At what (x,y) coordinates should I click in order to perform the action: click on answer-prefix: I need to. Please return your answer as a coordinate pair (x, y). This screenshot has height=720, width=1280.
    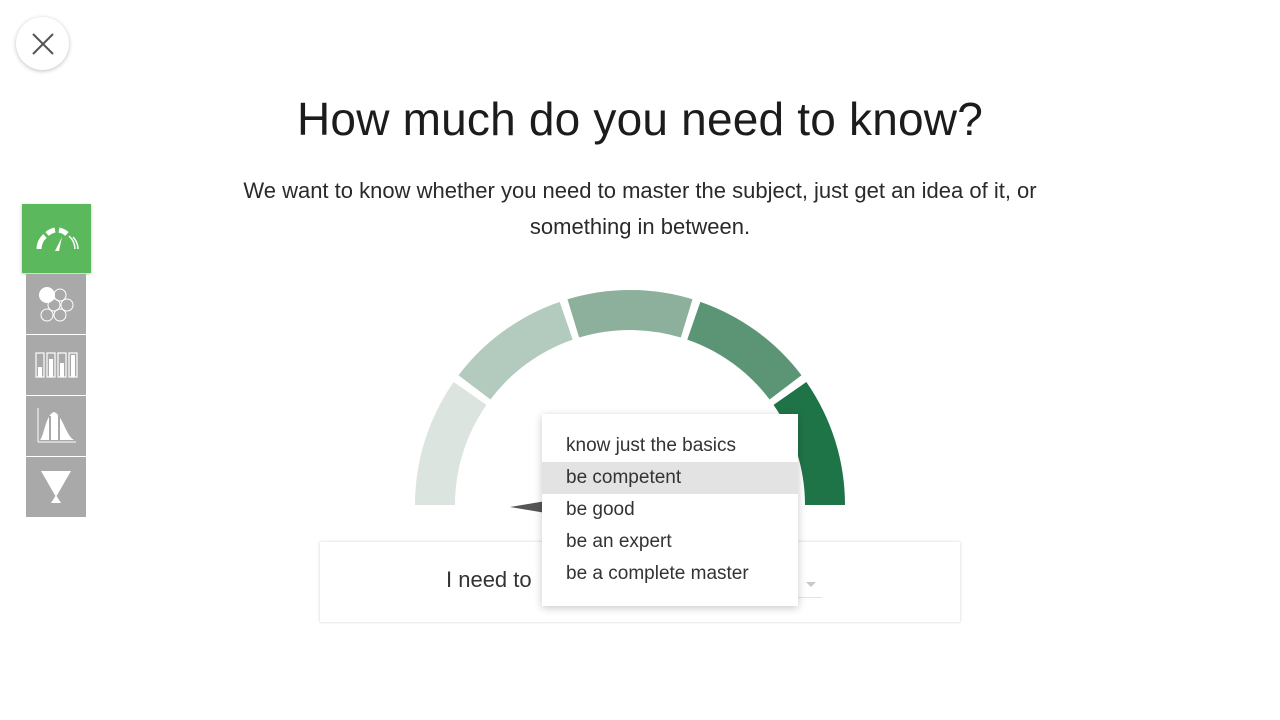
    Looking at the image, I should click on (489, 579).